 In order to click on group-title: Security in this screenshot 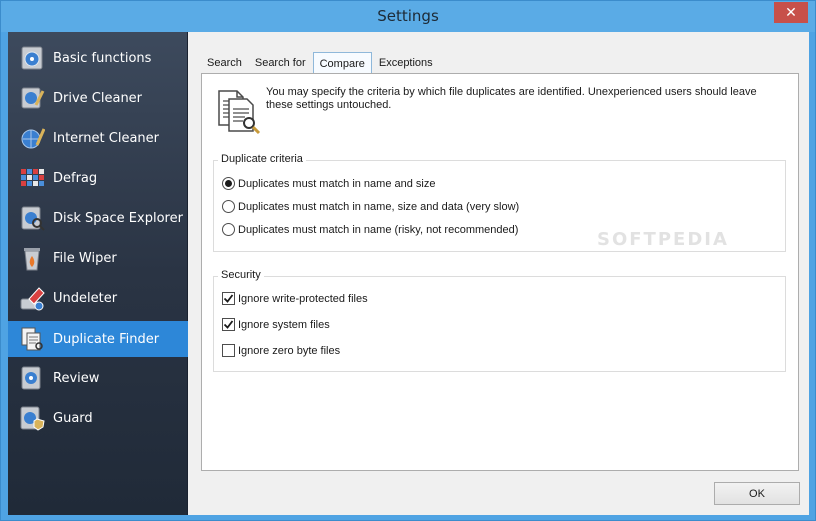, I will do `click(241, 275)`.